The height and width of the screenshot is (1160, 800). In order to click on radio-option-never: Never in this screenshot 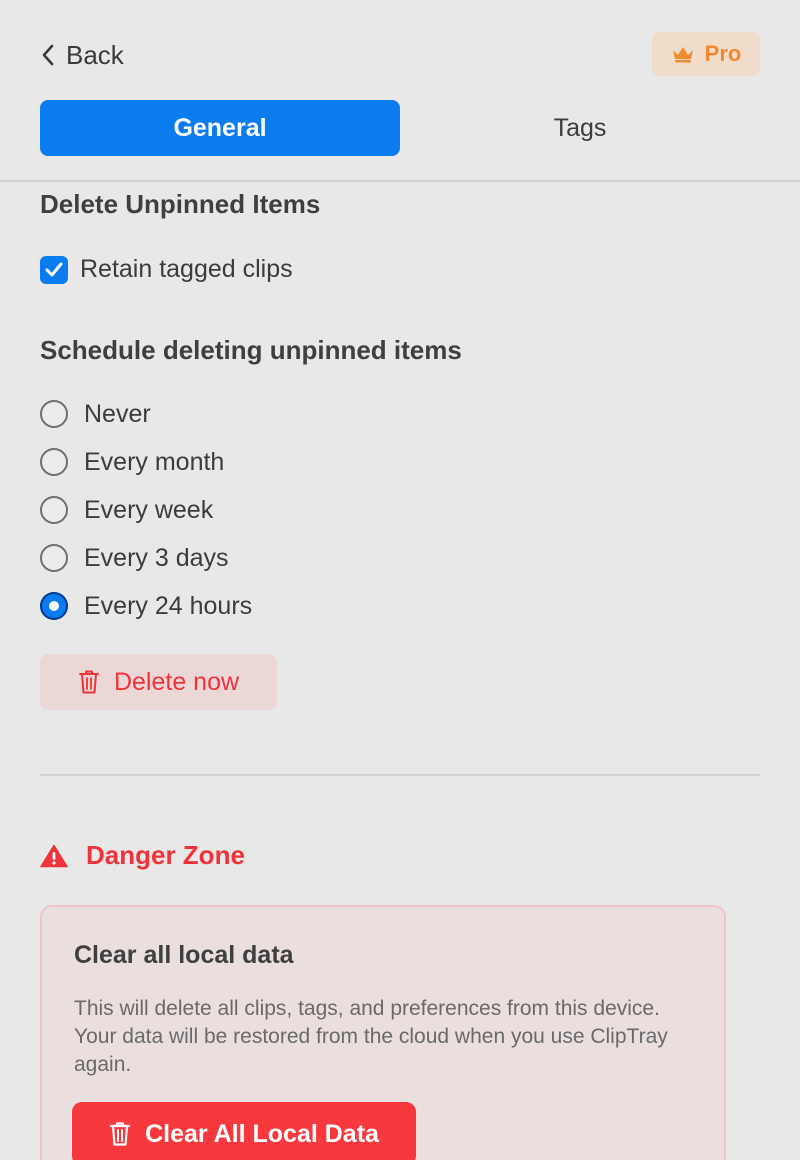, I will do `click(146, 414)`.